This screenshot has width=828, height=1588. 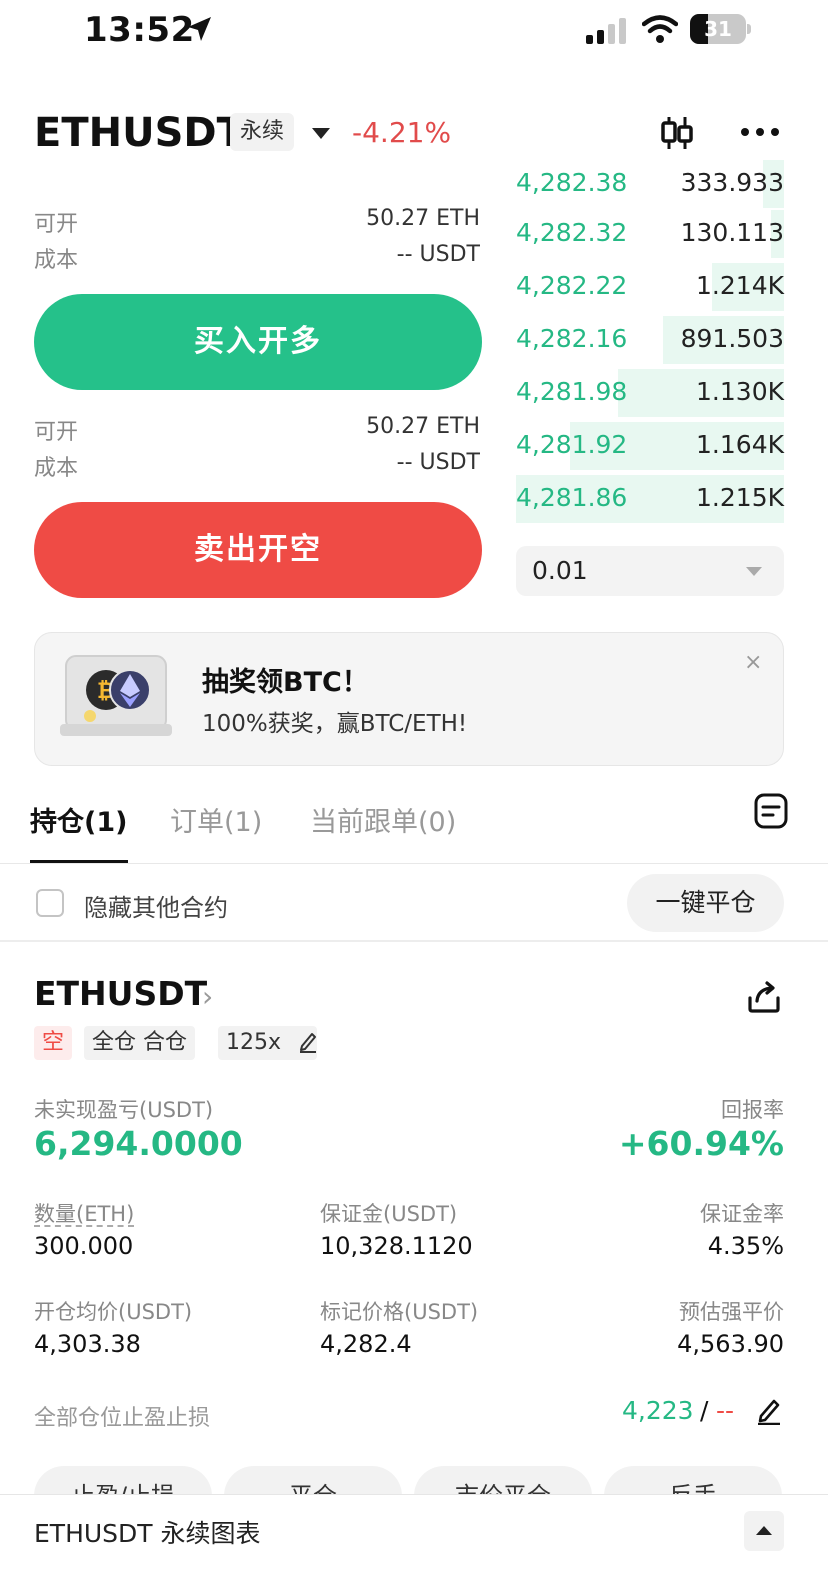 I want to click on chevron-up-icon, so click(x=764, y=1530).